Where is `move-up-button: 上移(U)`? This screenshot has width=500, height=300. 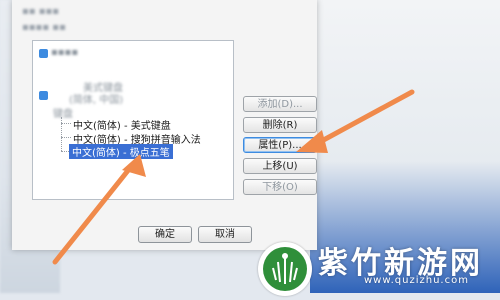
move-up-button: 上移(U) is located at coordinates (280, 166).